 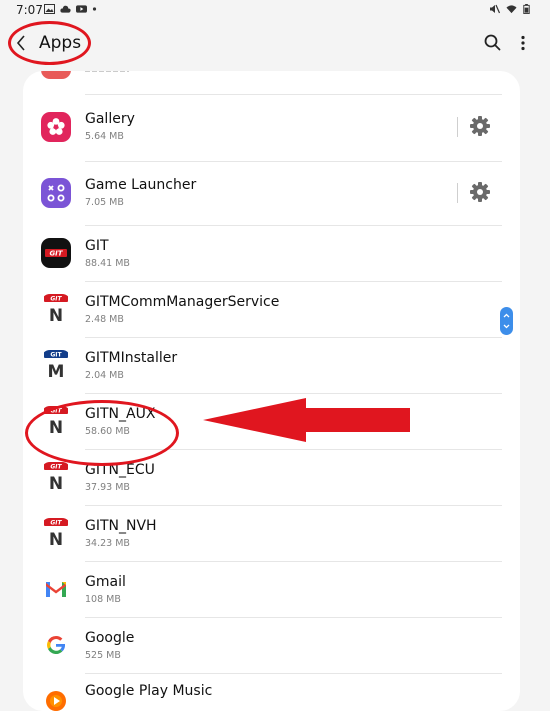 I want to click on list-item-gmail: Gmail 108 MB, so click(x=271, y=590).